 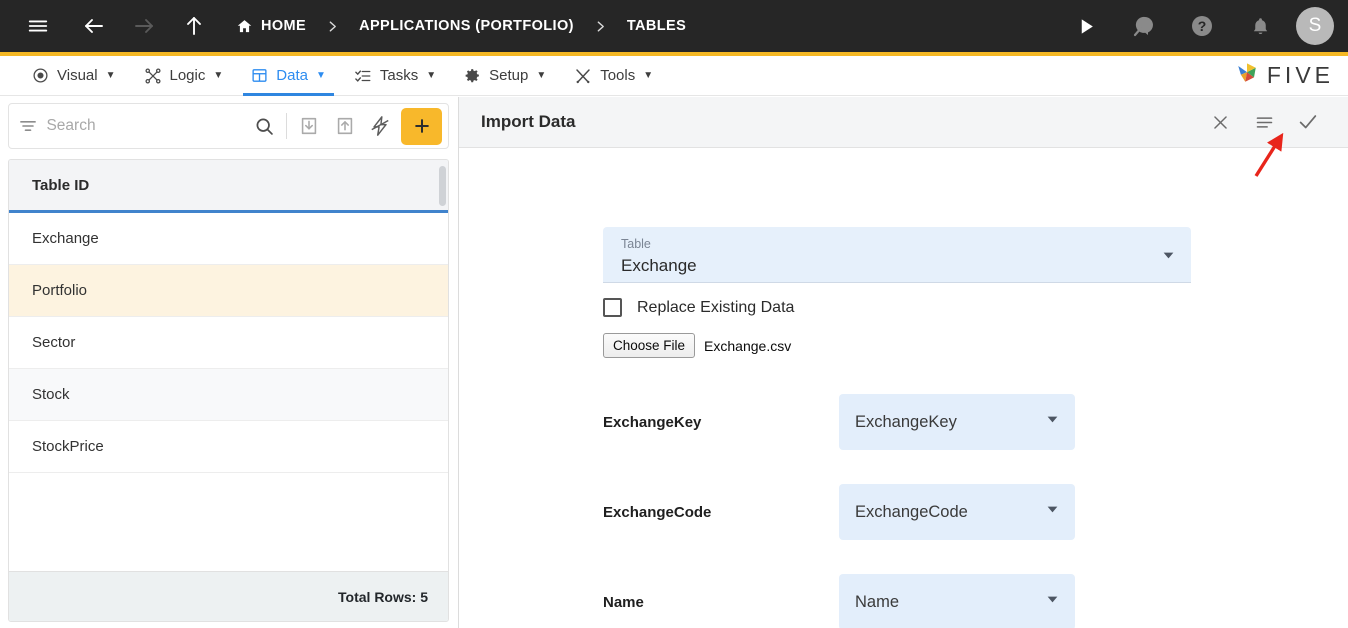 What do you see at coordinates (422, 126) in the screenshot?
I see `add-table-button` at bounding box center [422, 126].